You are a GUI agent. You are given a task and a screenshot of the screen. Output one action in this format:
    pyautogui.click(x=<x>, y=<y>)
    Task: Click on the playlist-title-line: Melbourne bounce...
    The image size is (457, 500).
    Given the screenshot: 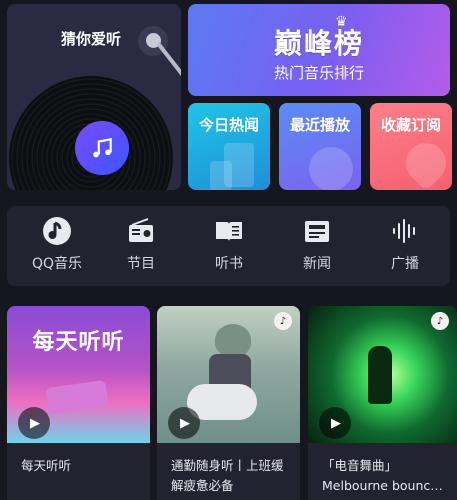 What is the action you would take?
    pyautogui.click(x=384, y=485)
    